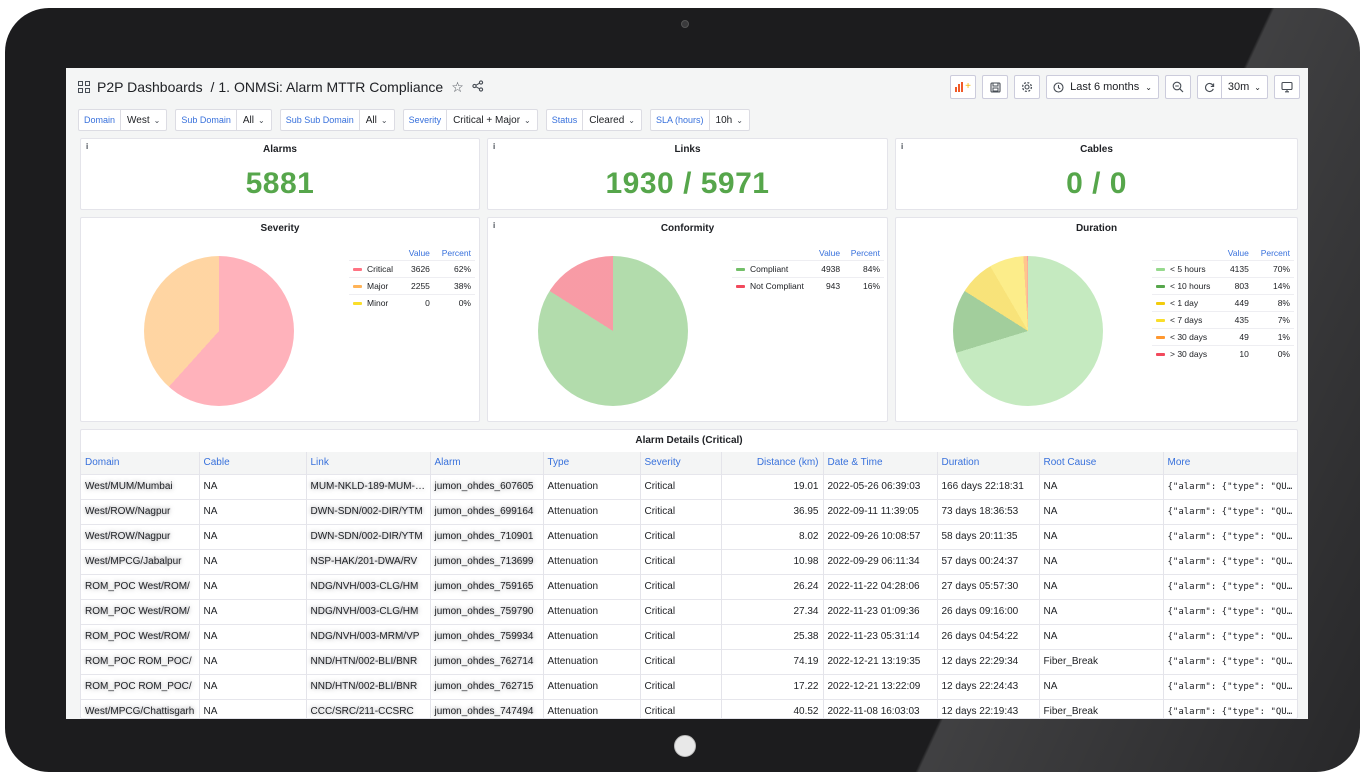  What do you see at coordinates (375, 269) in the screenshot?
I see `legend-series: Critical` at bounding box center [375, 269].